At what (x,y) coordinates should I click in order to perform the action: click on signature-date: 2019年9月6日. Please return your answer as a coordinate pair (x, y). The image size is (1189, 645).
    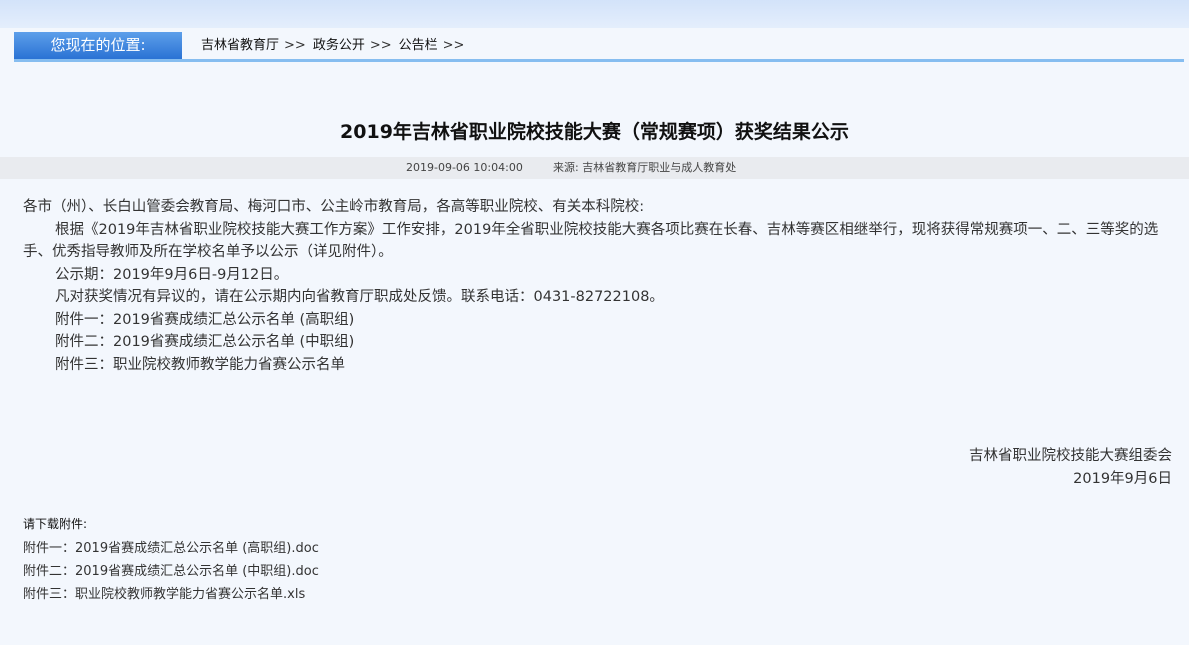
    Looking at the image, I should click on (1122, 479).